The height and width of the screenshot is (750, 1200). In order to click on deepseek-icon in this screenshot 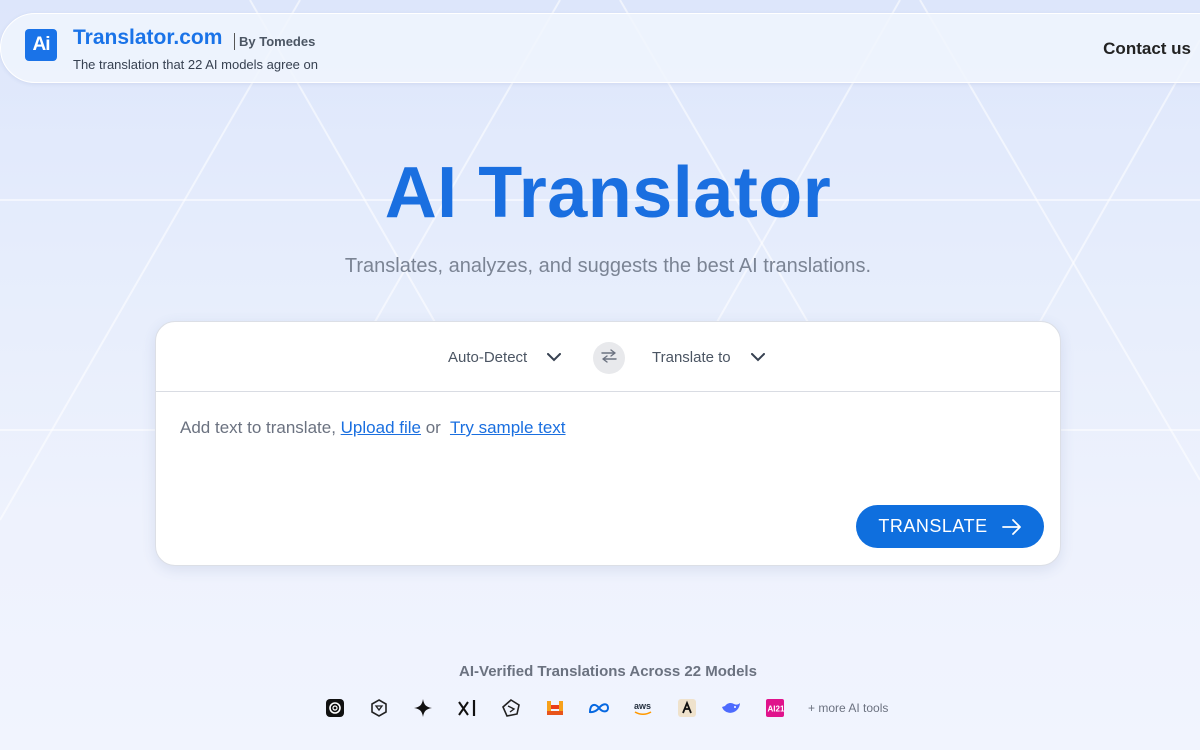, I will do `click(731, 708)`.